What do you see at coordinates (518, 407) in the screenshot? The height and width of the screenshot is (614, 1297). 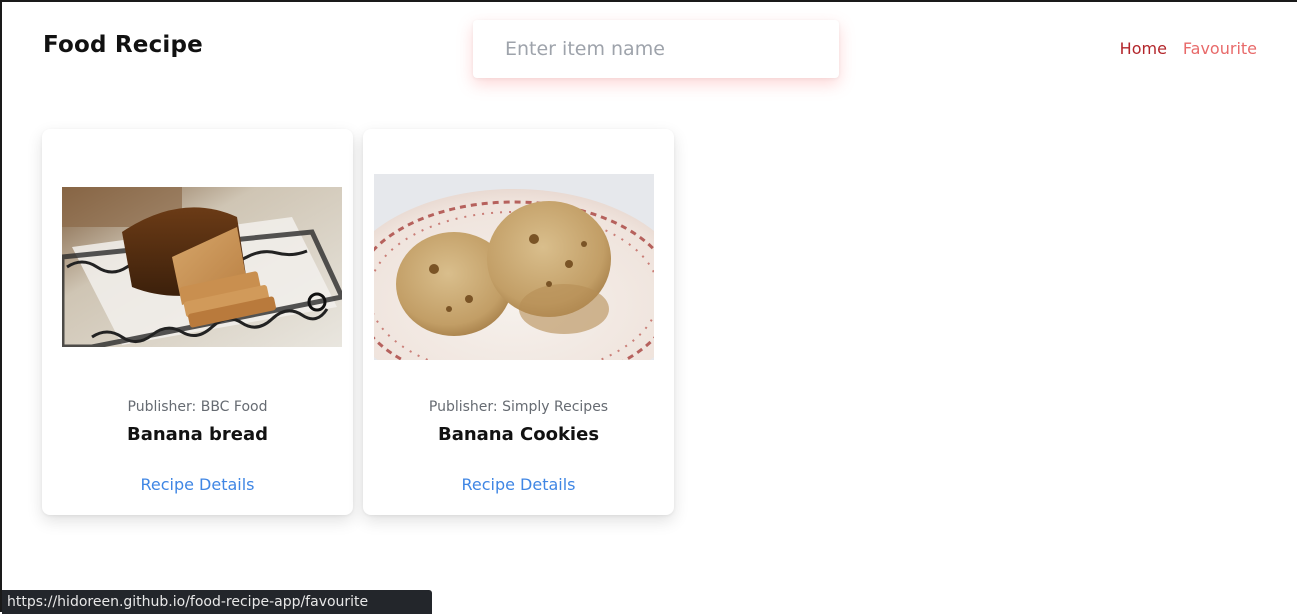 I see `recipe-publisher: Publisher: Simply Recipes` at bounding box center [518, 407].